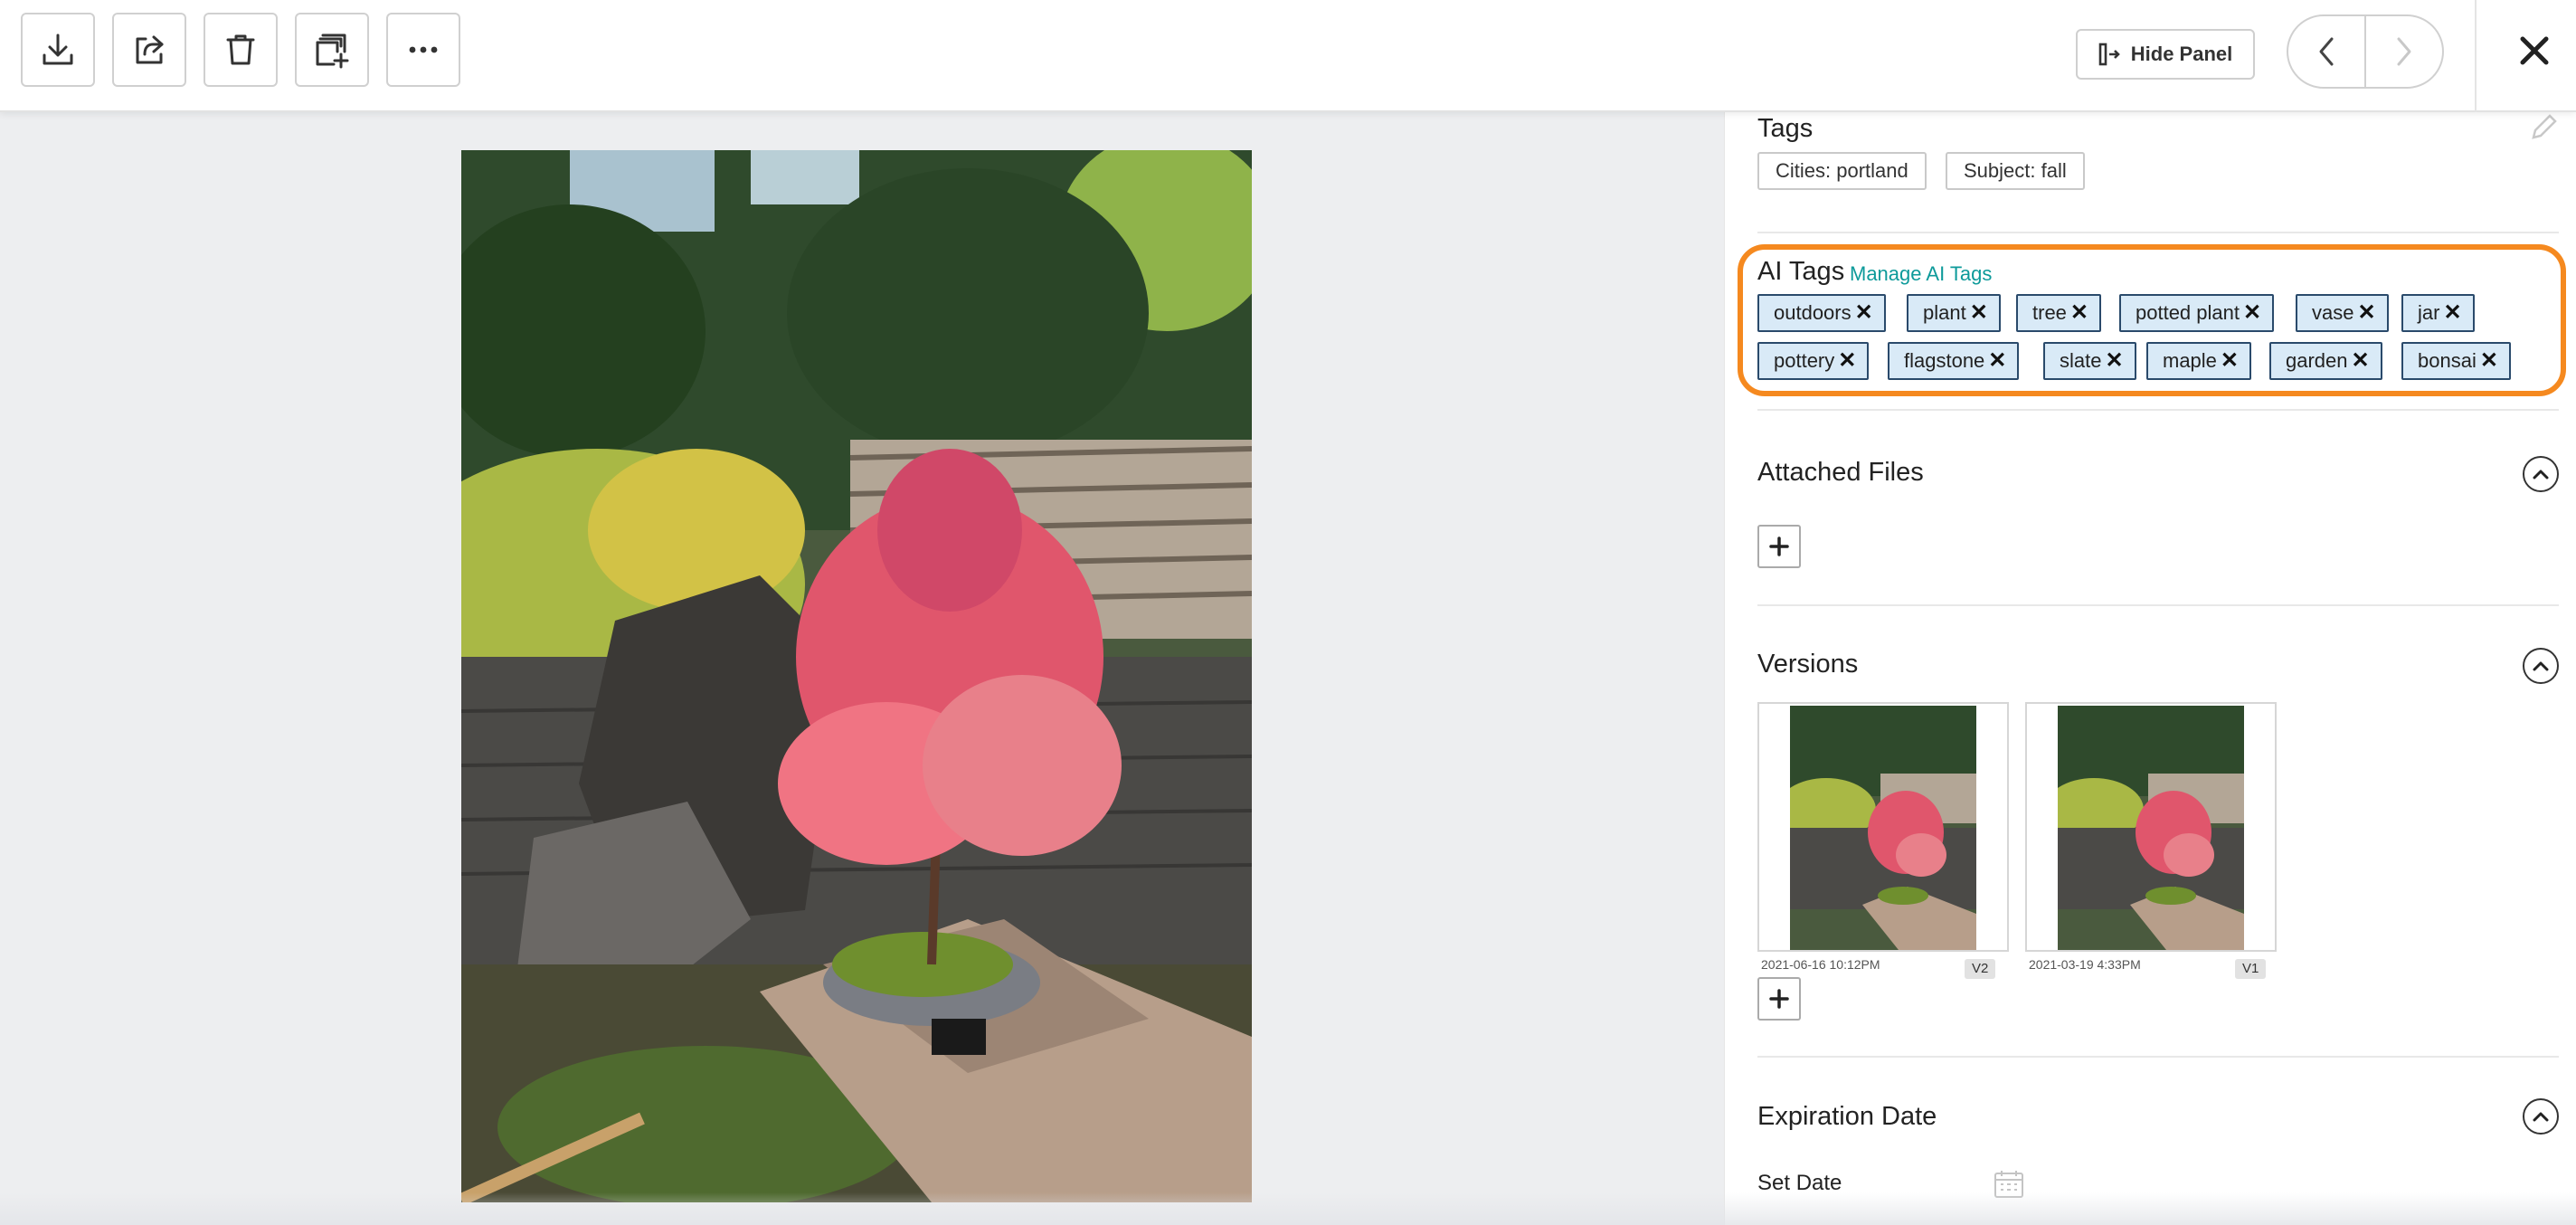 The image size is (2576, 1225). What do you see at coordinates (2190, 360) in the screenshot?
I see `ai-tag-label: maple` at bounding box center [2190, 360].